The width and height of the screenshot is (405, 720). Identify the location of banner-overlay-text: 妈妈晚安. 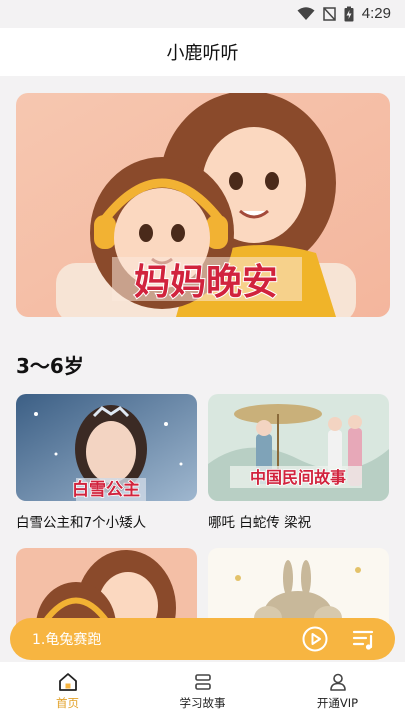
(206, 282).